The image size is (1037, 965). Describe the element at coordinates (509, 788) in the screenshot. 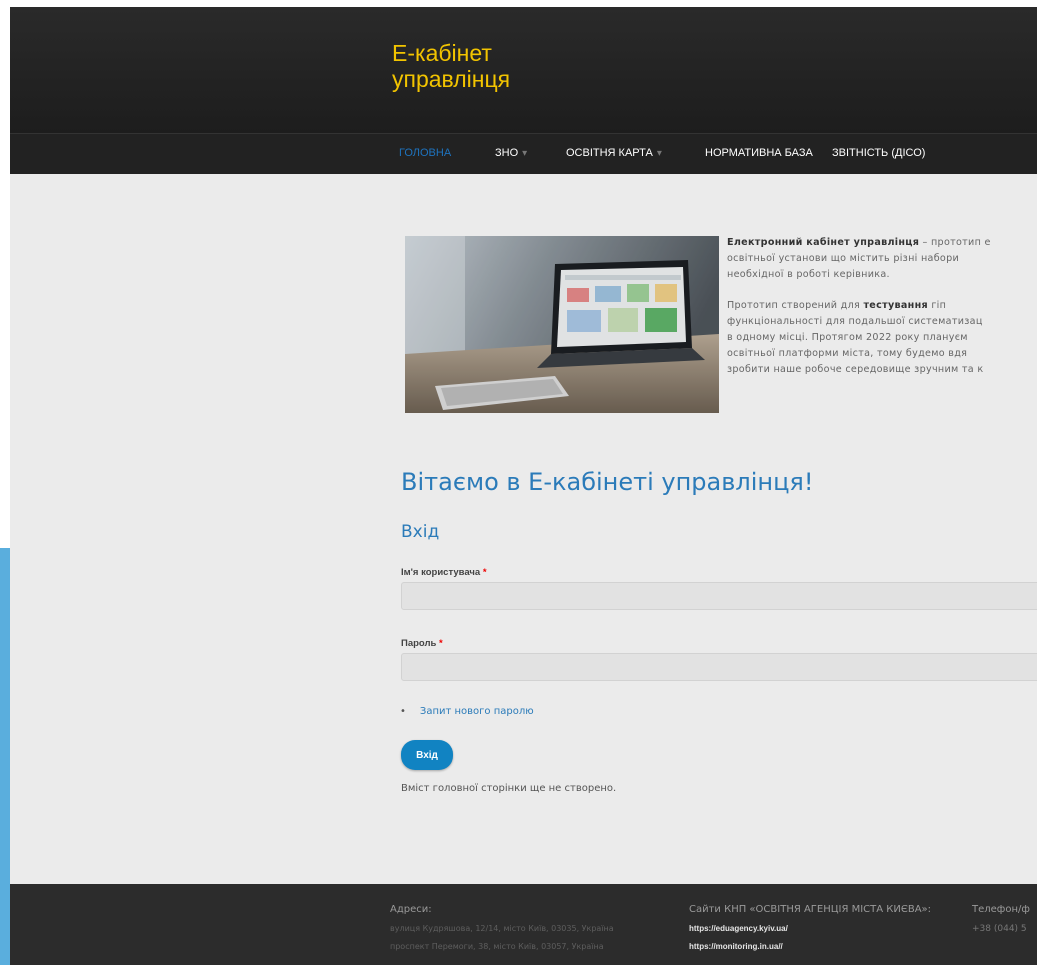

I see `empty-content-message: Вміст головної сторінки ще не створено.` at that location.